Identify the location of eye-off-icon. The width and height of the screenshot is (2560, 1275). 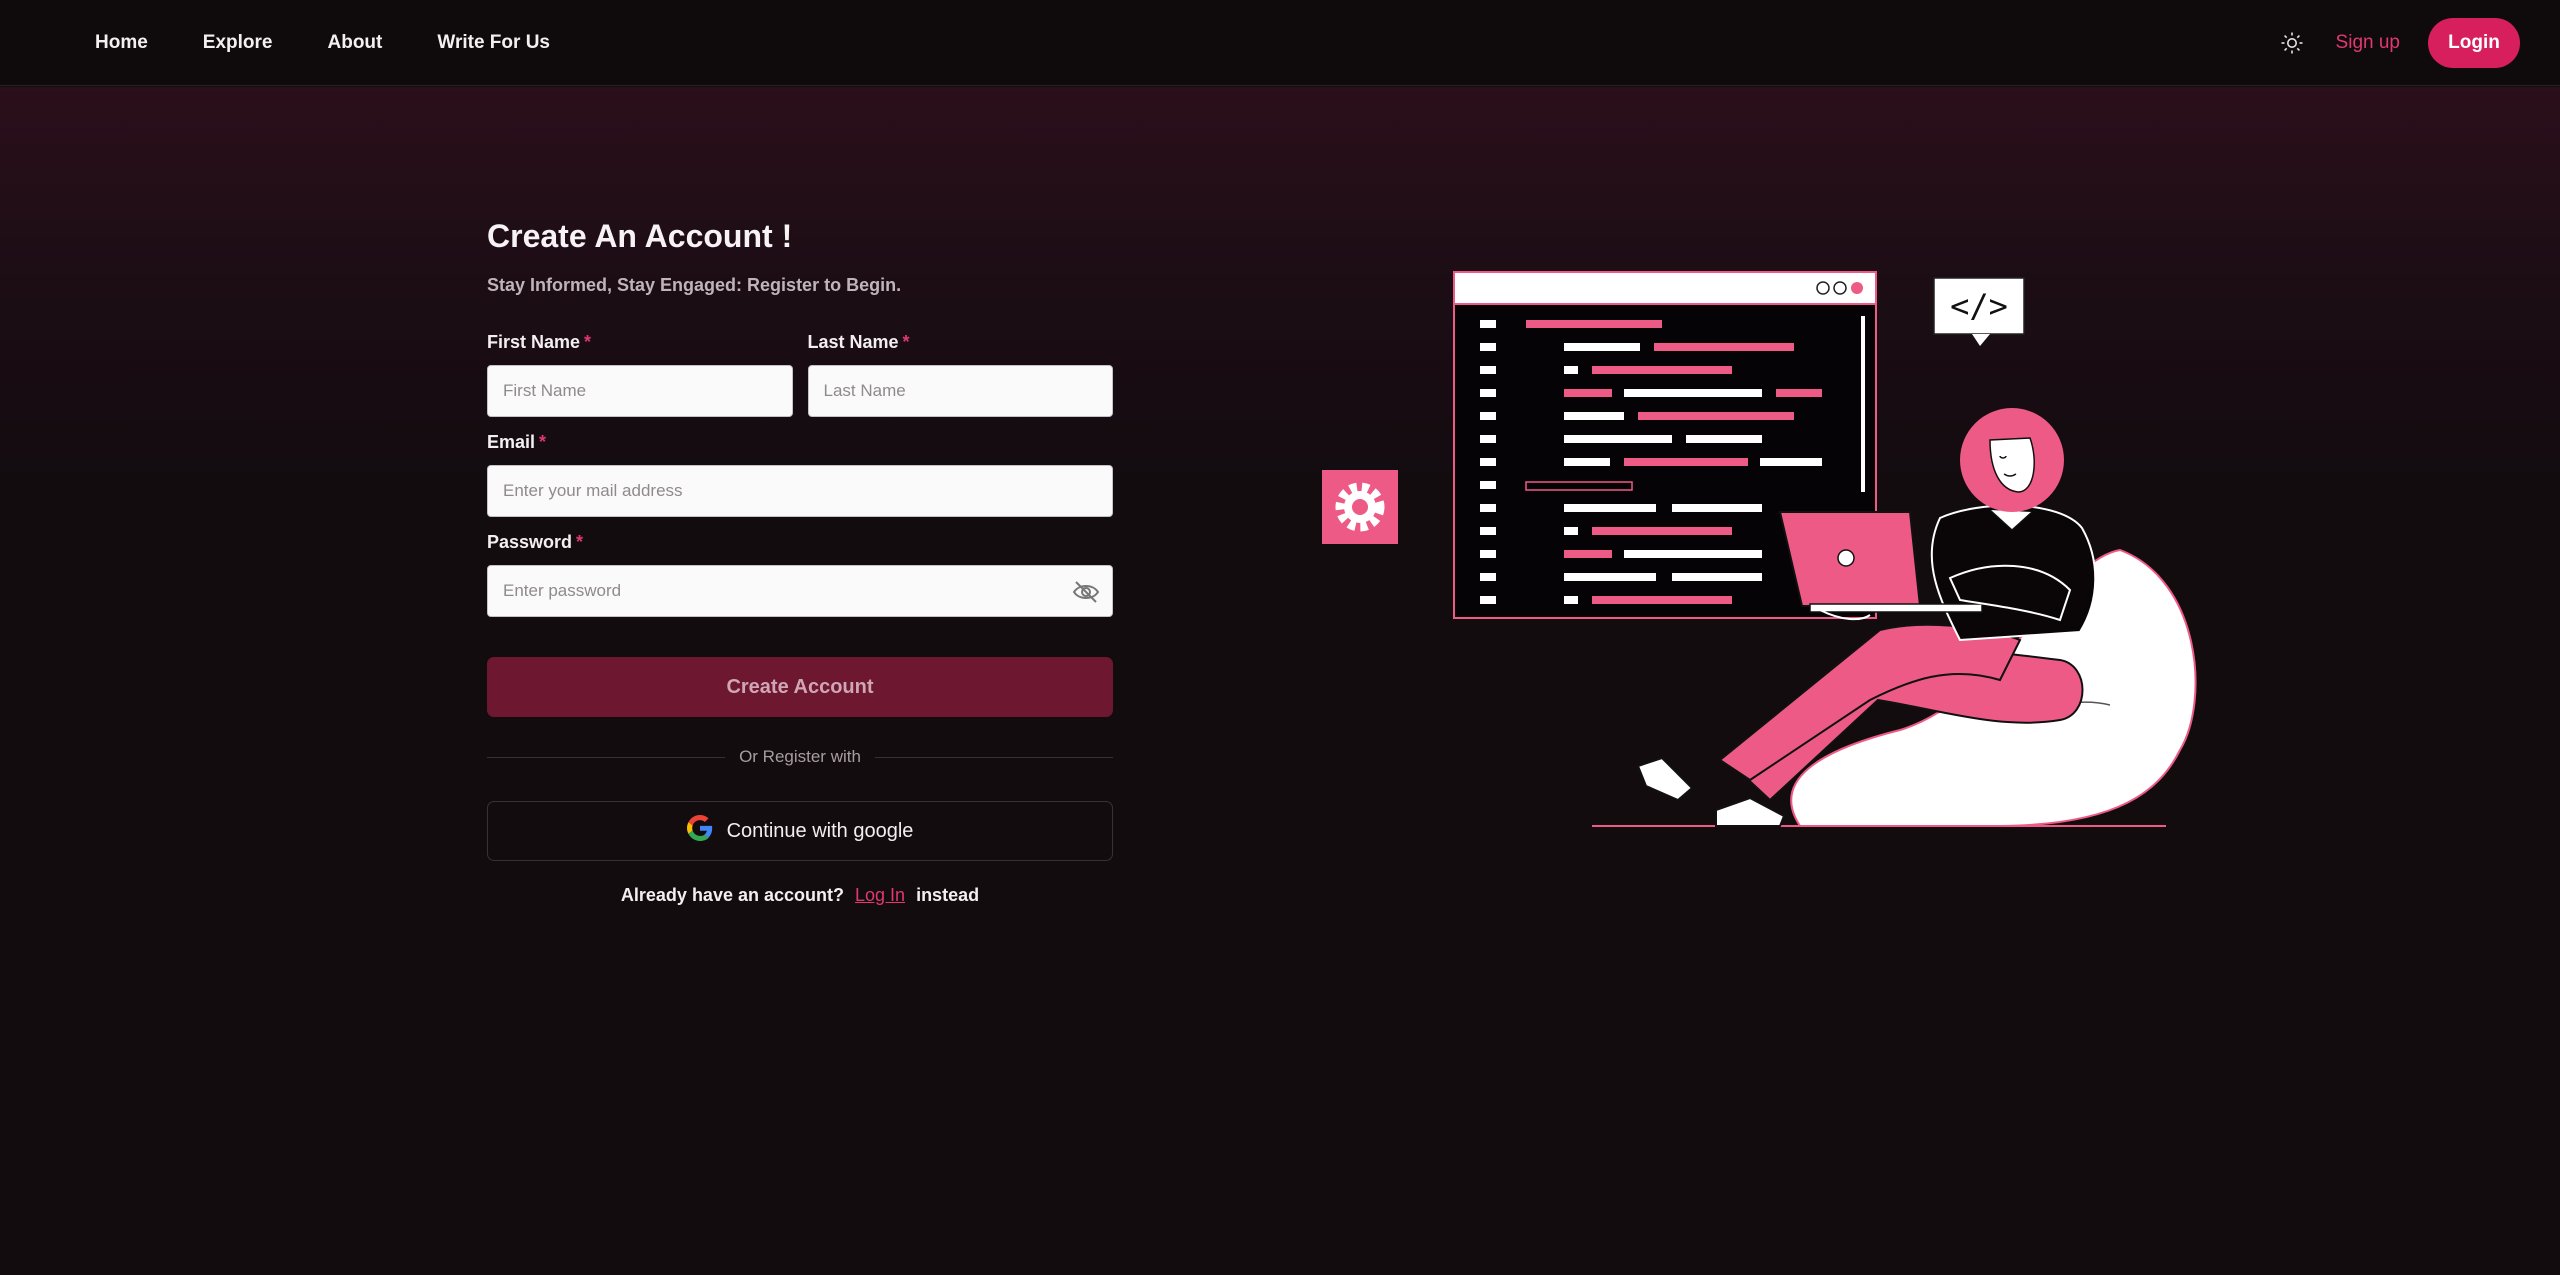
(1086, 592).